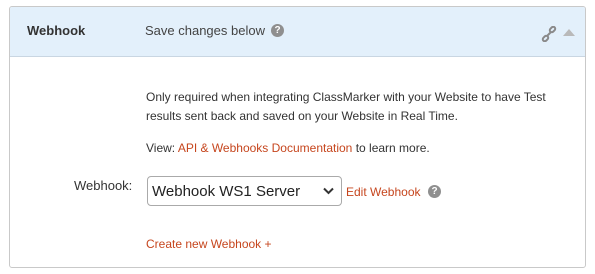  Describe the element at coordinates (205, 30) in the screenshot. I see `panel-subtitle: Save changes below` at that location.